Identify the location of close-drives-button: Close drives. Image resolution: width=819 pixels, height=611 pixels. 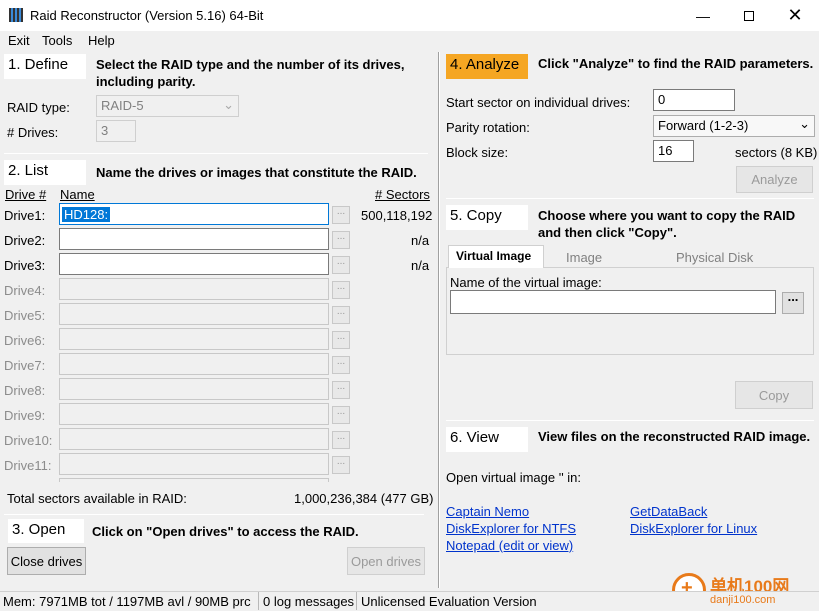
(46, 561).